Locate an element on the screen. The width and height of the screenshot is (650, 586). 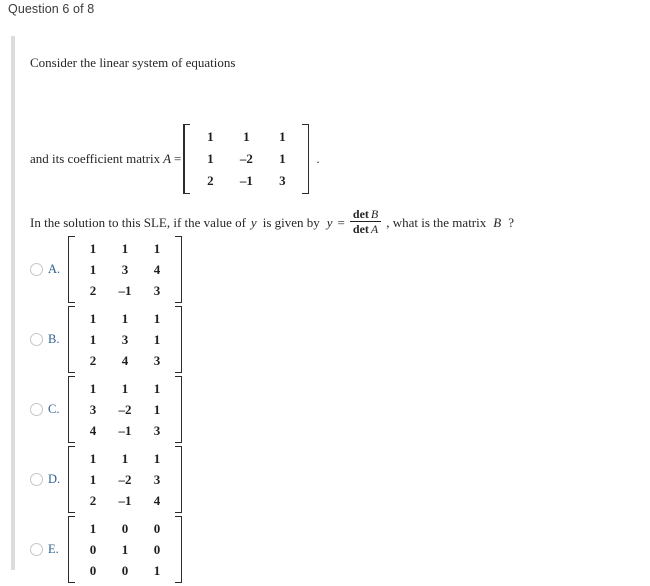
sle-text-after: , what is the matrix is located at coordinates (436, 222).